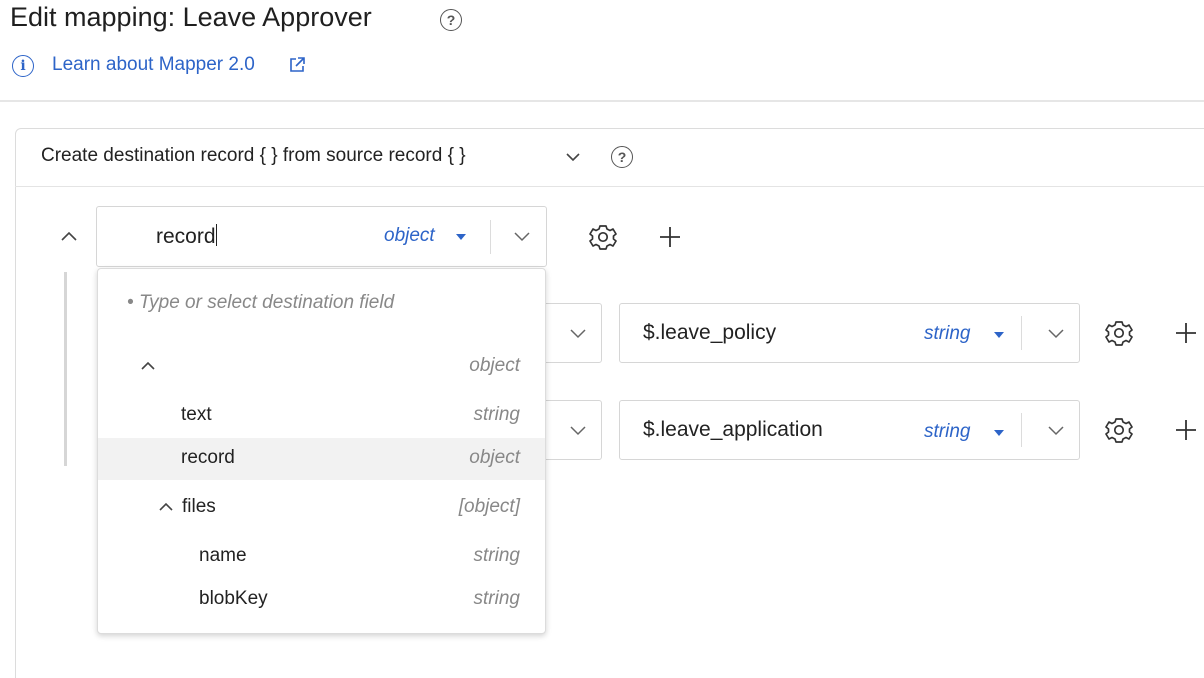 The width and height of the screenshot is (1204, 678). Describe the element at coordinates (451, 20) in the screenshot. I see `help-icon: ?` at that location.